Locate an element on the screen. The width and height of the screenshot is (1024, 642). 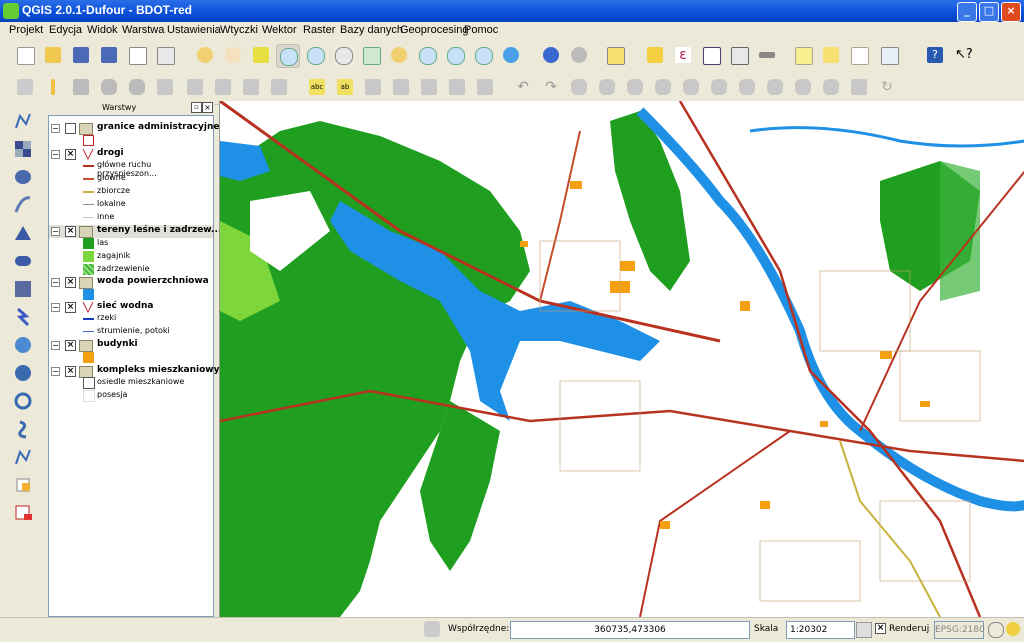
menu-wtyczki: Wtyczki is located at coordinates (239, 30).